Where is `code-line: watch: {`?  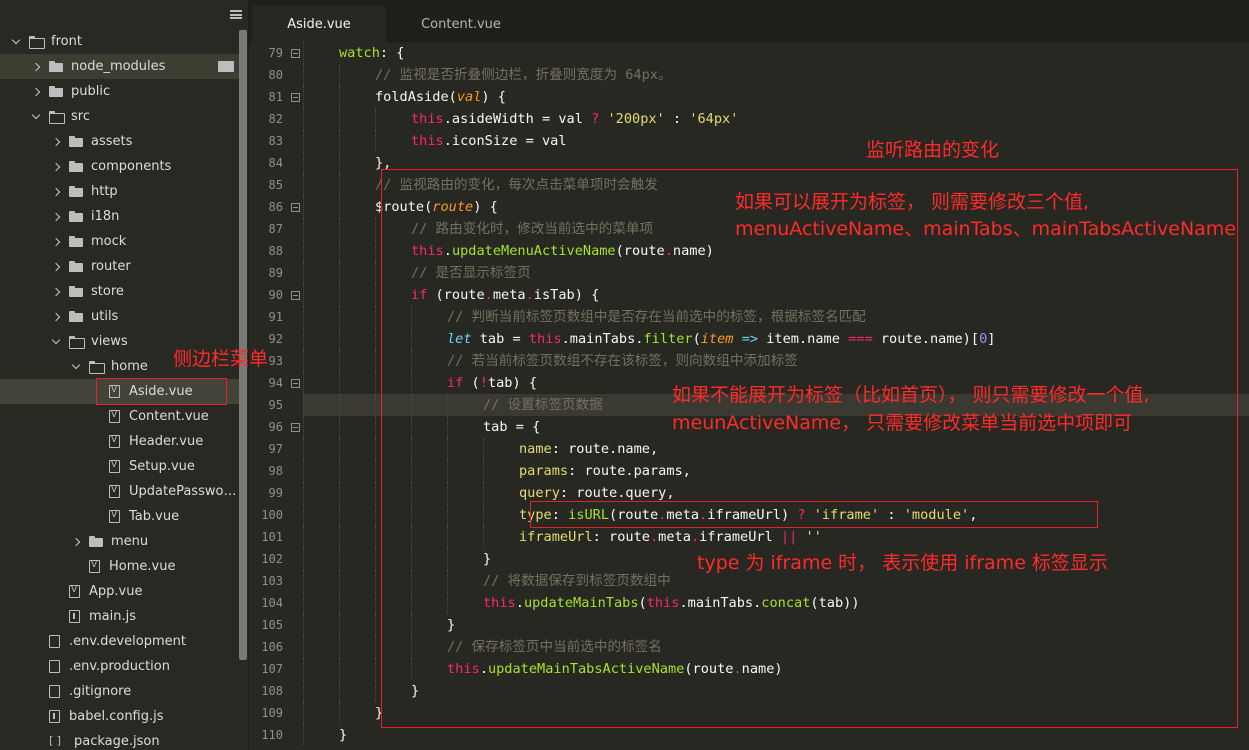
code-line: watch: { is located at coordinates (776, 53).